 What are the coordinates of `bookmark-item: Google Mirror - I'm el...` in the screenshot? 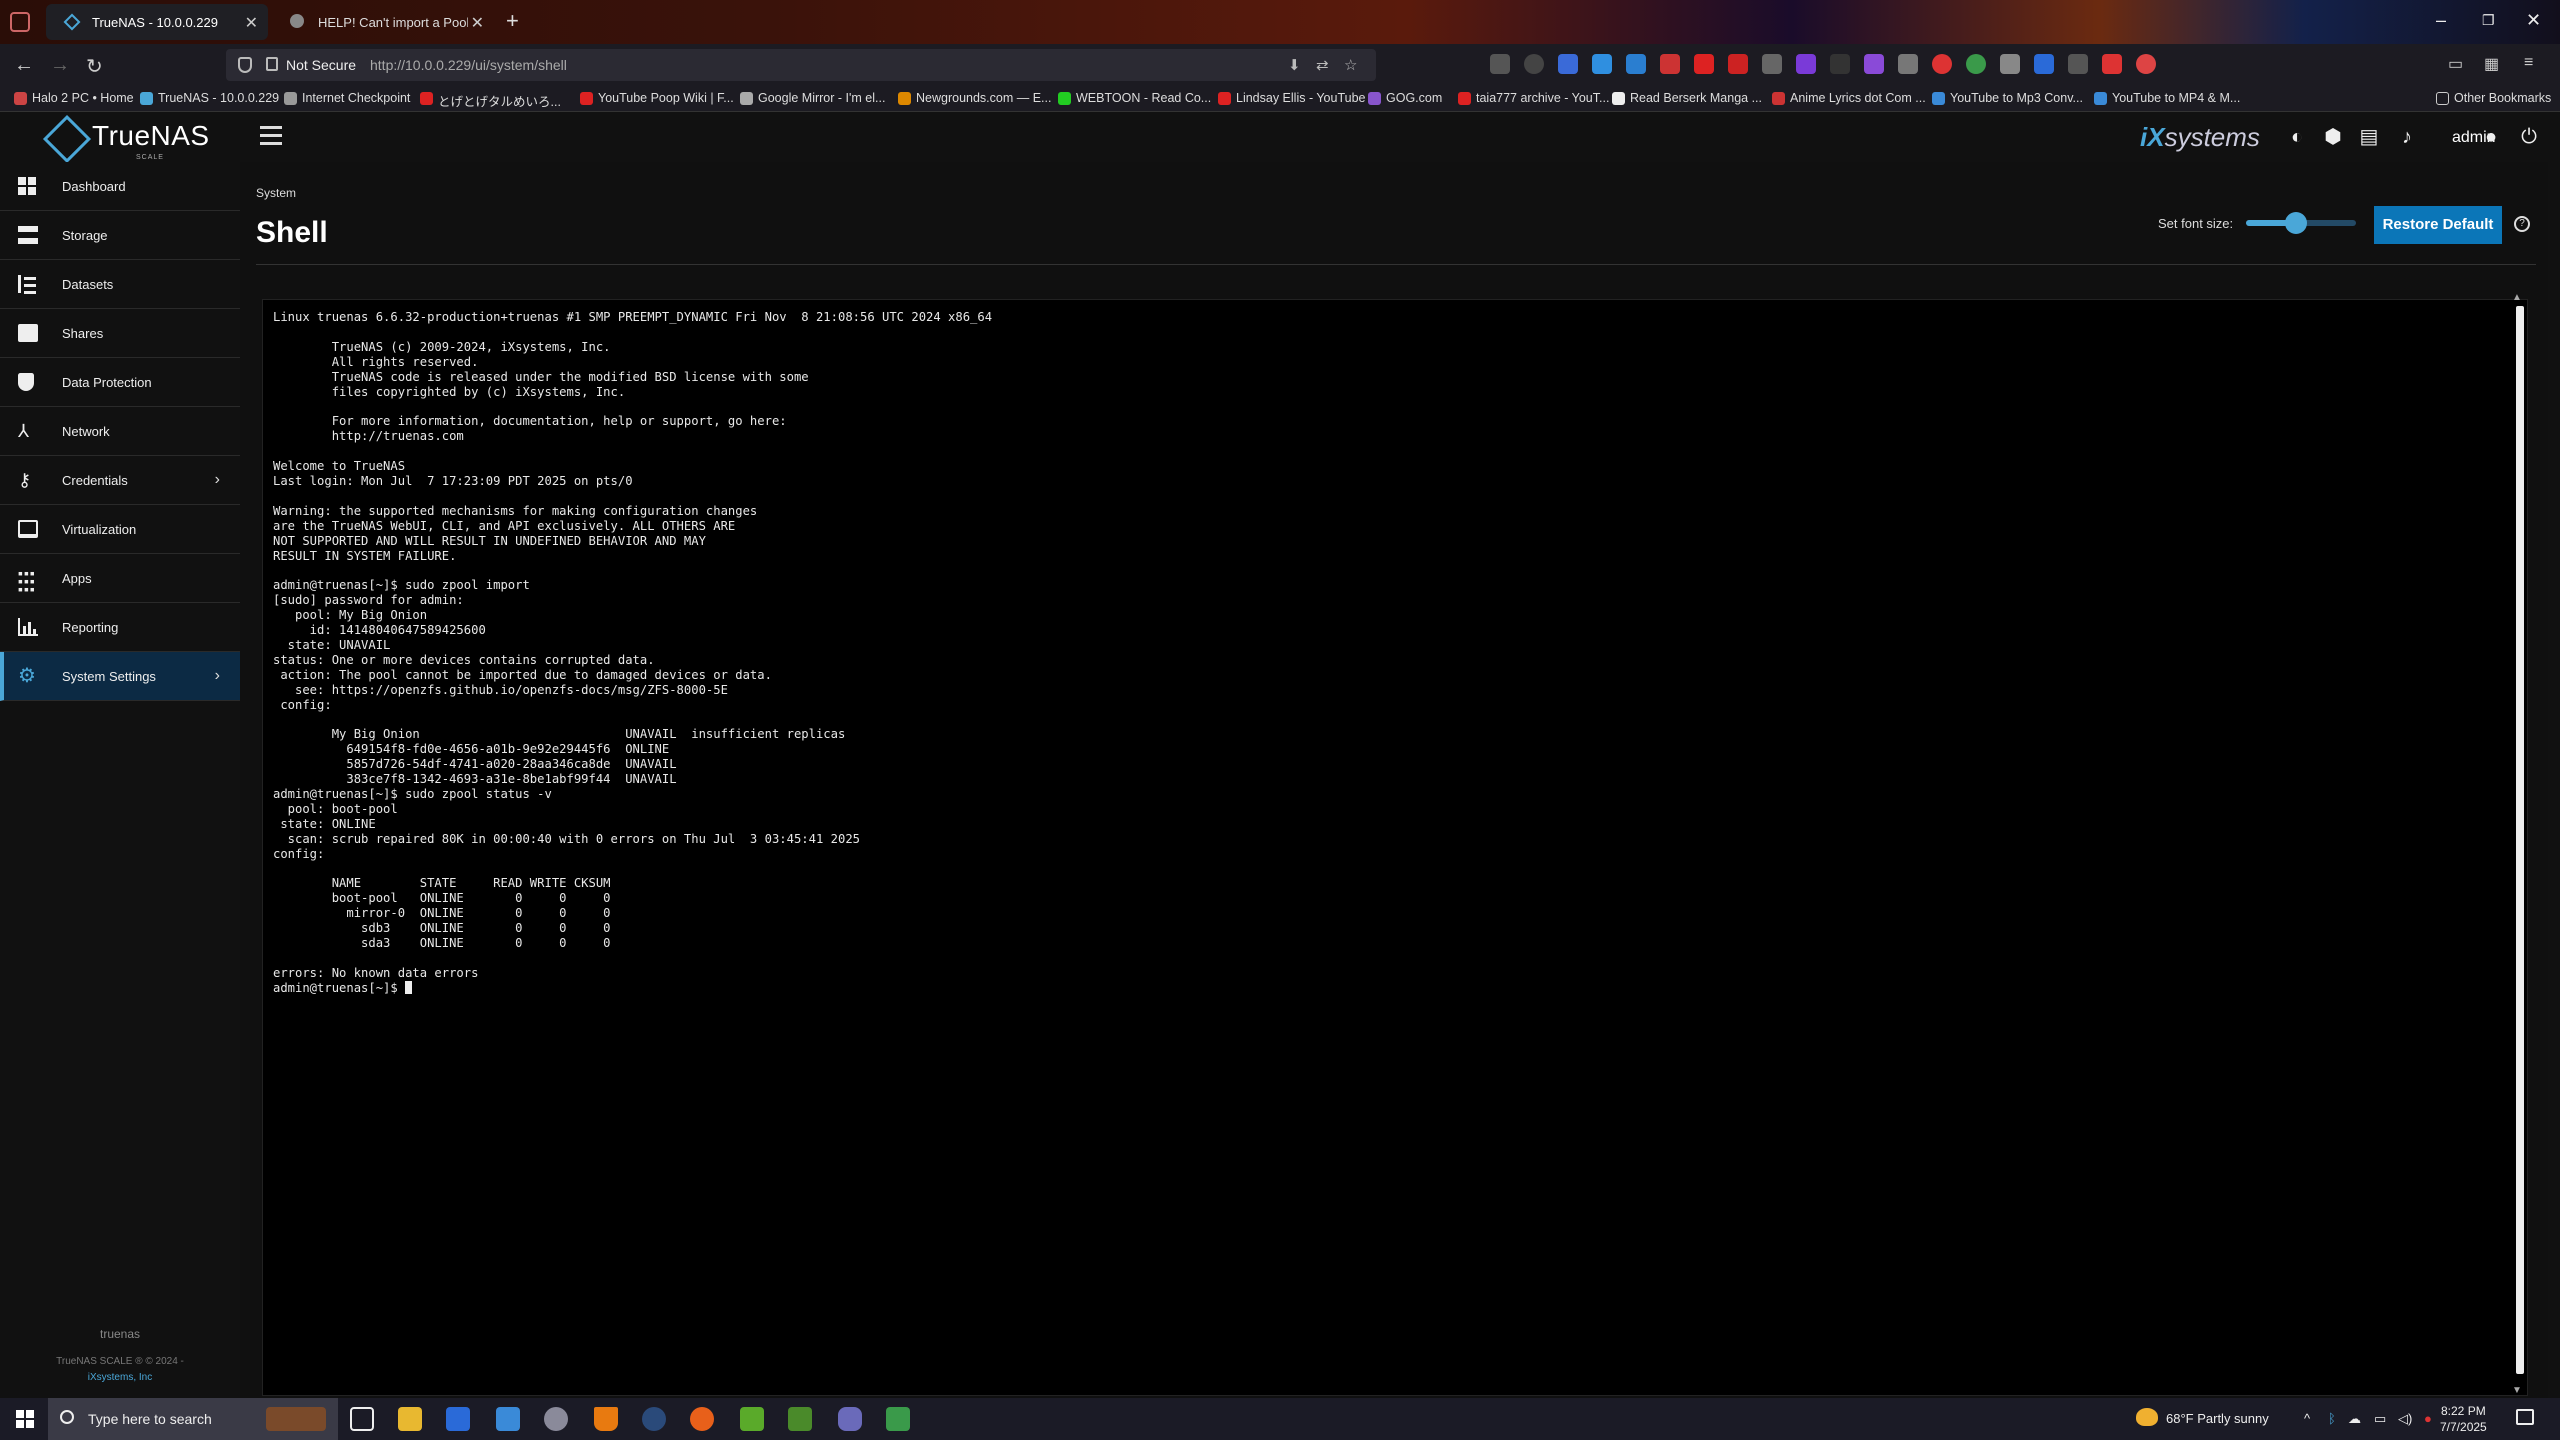 It's located at (812, 98).